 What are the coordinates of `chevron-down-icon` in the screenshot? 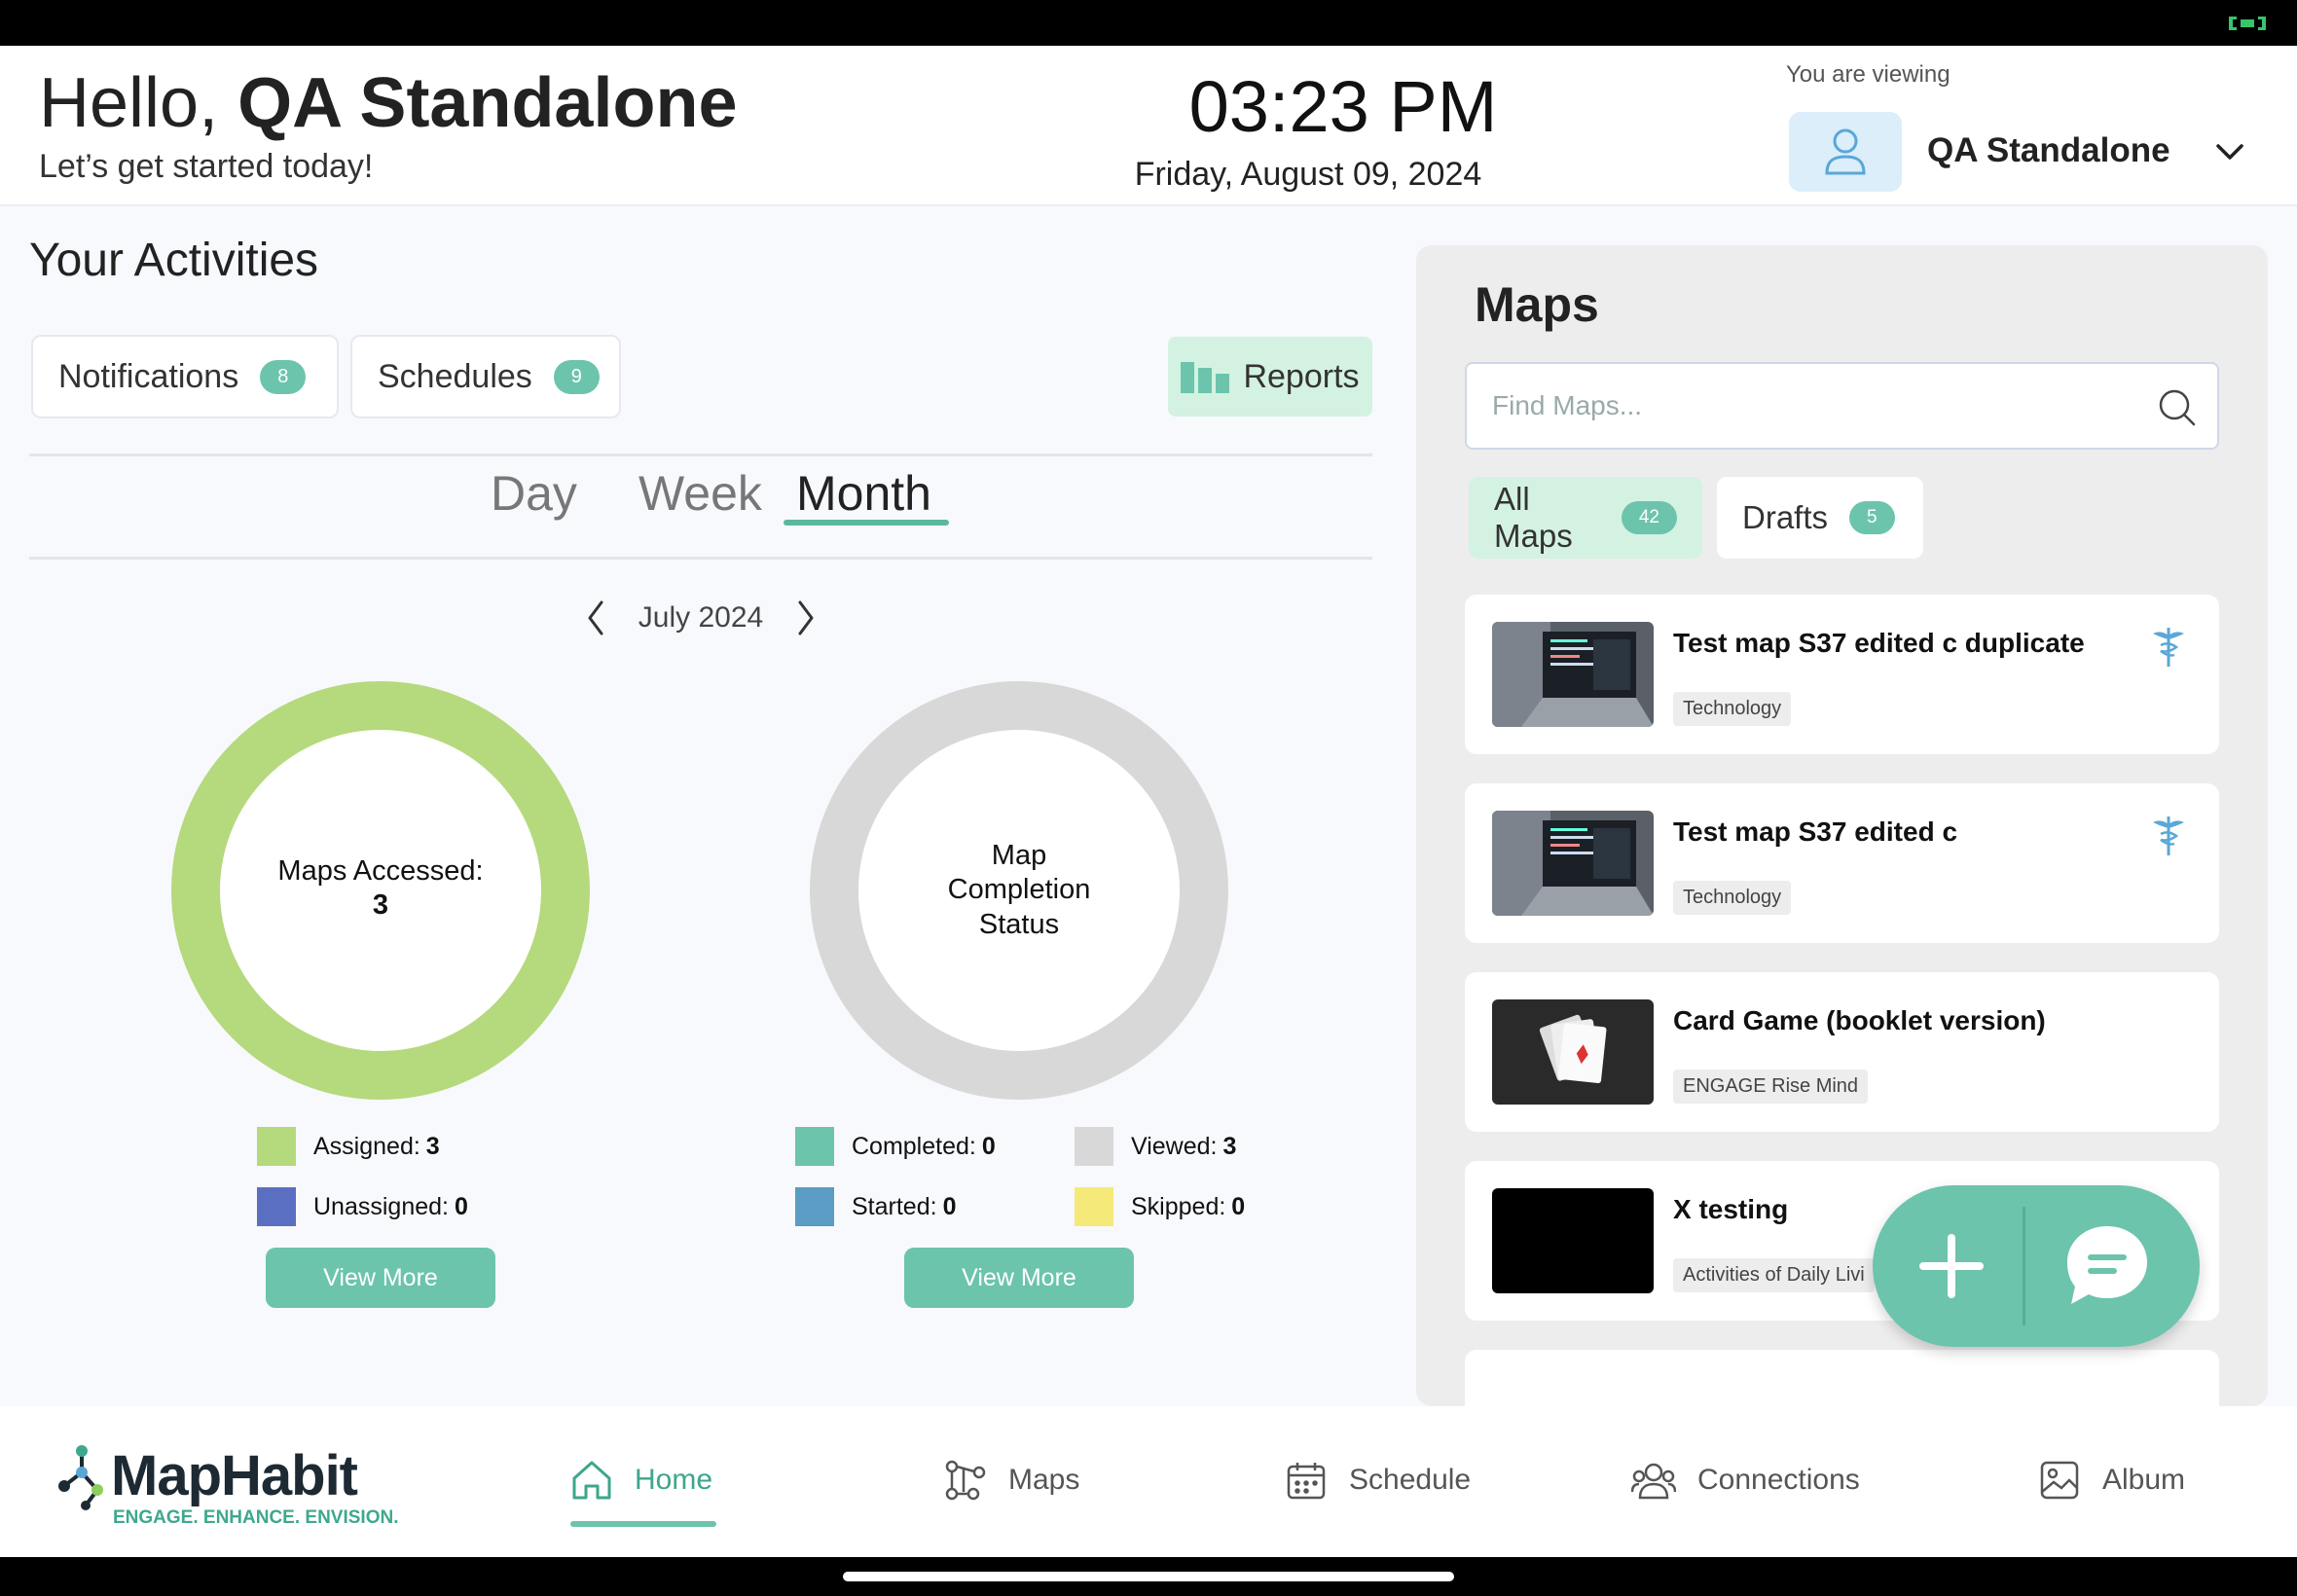 It's located at (2229, 151).